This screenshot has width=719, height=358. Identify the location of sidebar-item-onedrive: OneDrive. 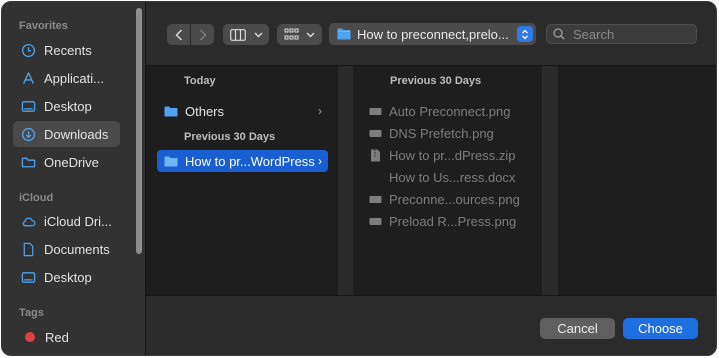
(66, 162).